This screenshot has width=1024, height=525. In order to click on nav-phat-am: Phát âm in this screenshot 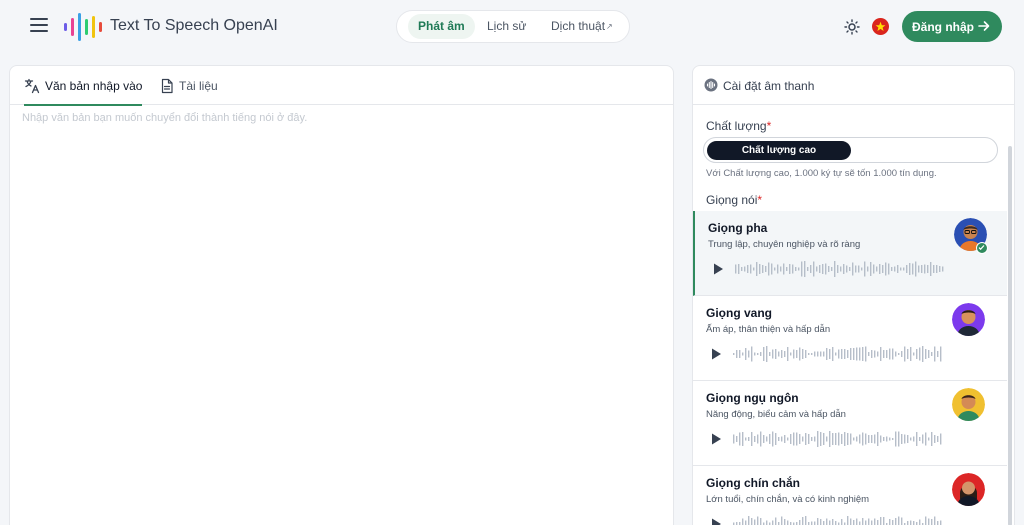, I will do `click(441, 26)`.